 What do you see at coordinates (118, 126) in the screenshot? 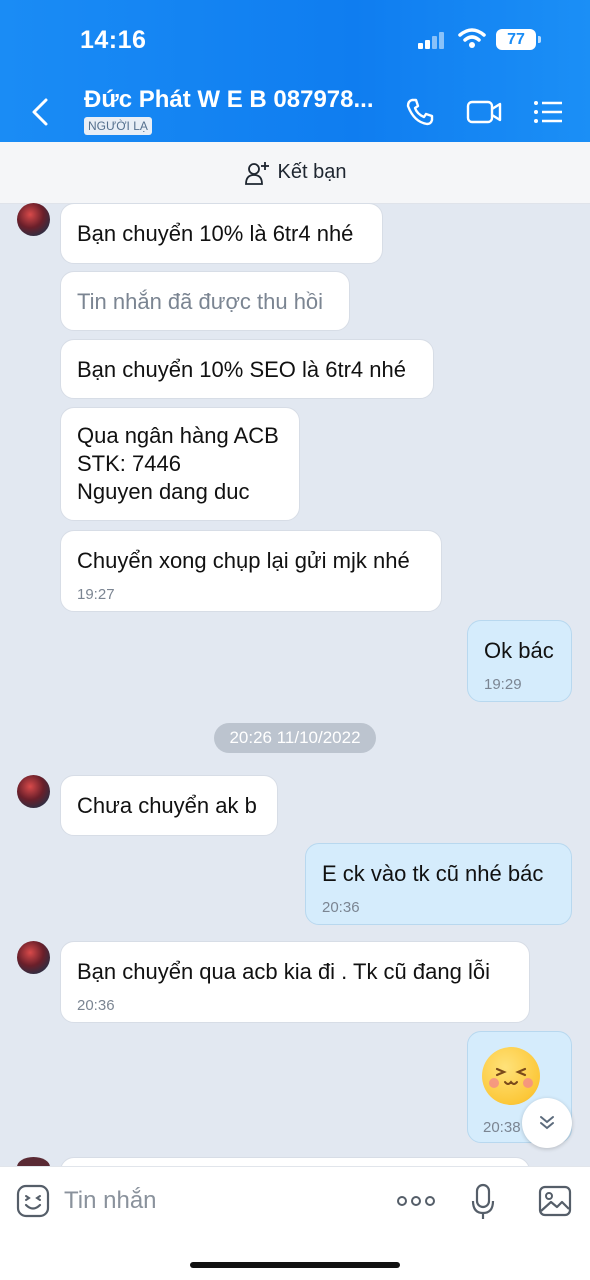
I see `stranger-badge: NGƯỜI LẠ` at bounding box center [118, 126].